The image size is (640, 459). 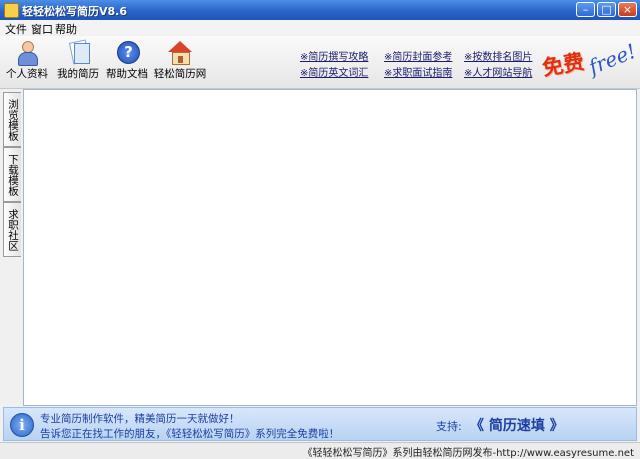 What do you see at coordinates (66, 29) in the screenshot?
I see `menu-help: 帮助` at bounding box center [66, 29].